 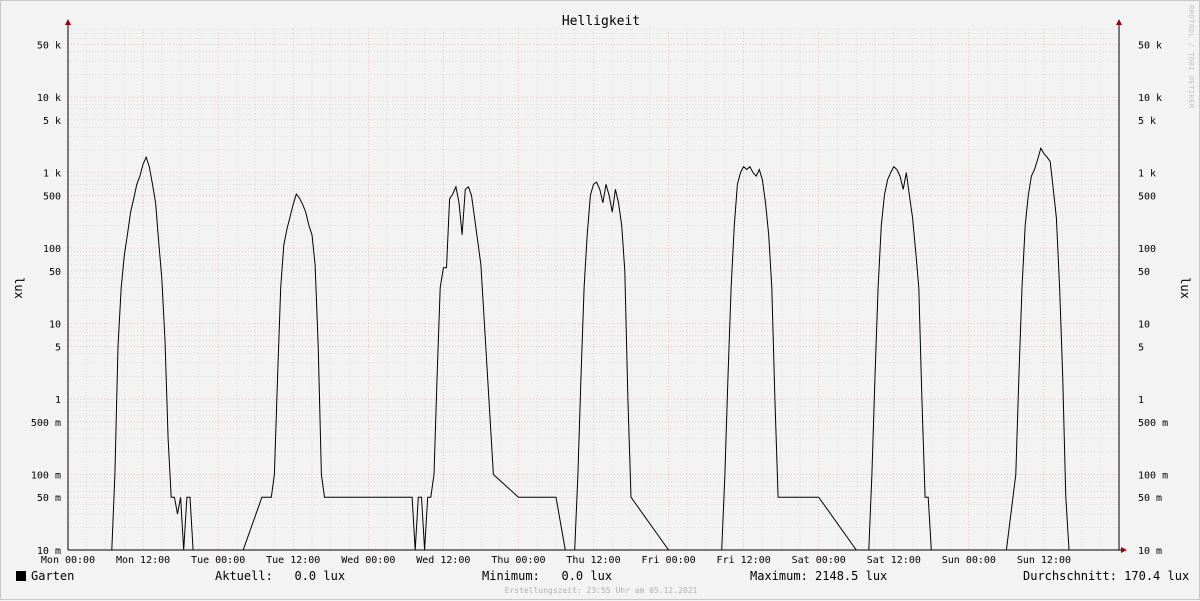 I want to click on x-tick-label: Wed 12:00, so click(x=443, y=560).